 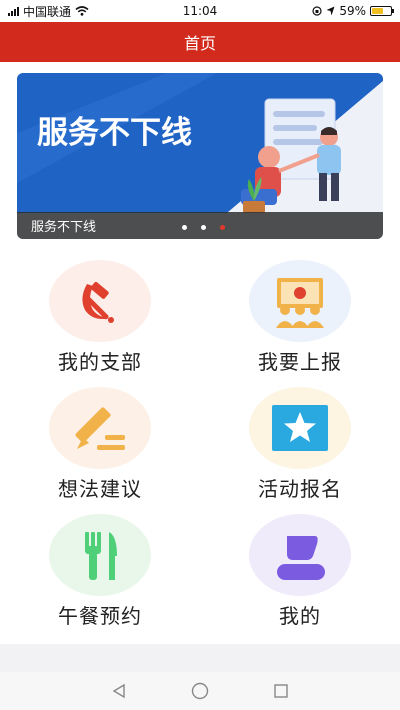 What do you see at coordinates (300, 616) in the screenshot?
I see `menu-label: 我的` at bounding box center [300, 616].